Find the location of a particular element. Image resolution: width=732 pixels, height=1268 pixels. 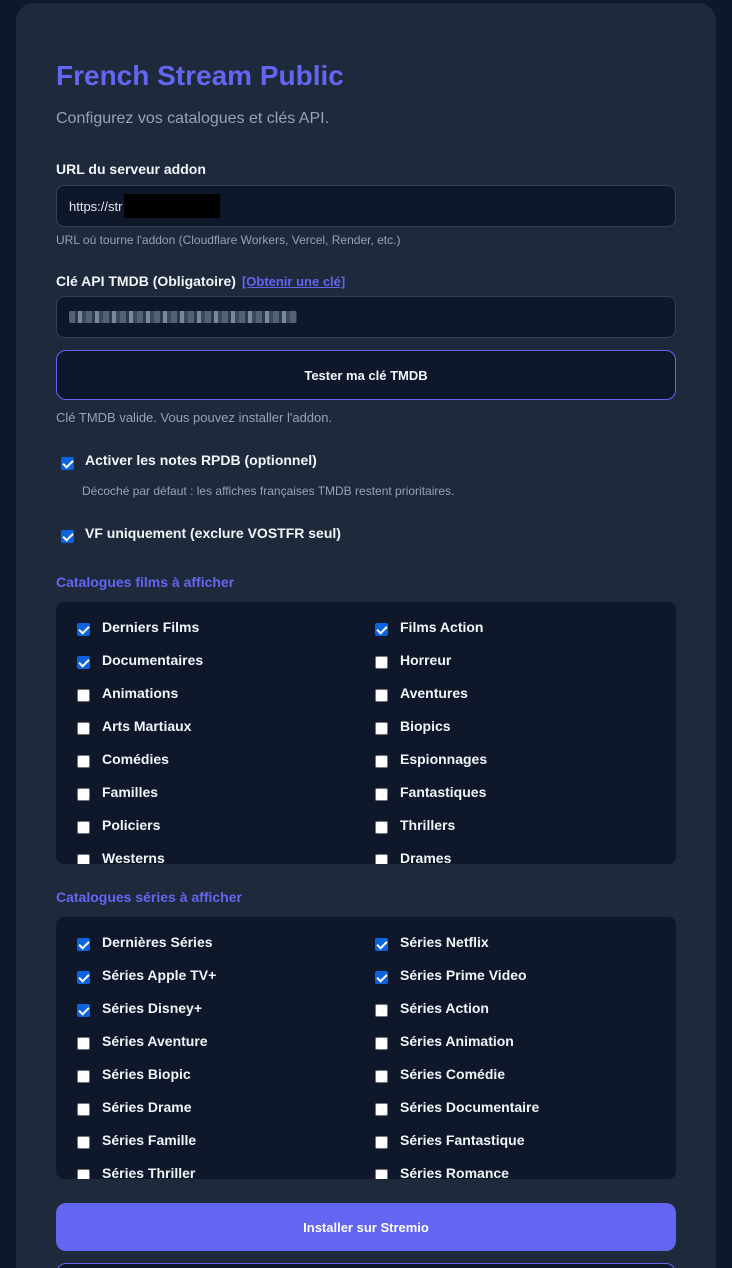

vf-only-checkbox is located at coordinates (67, 536).